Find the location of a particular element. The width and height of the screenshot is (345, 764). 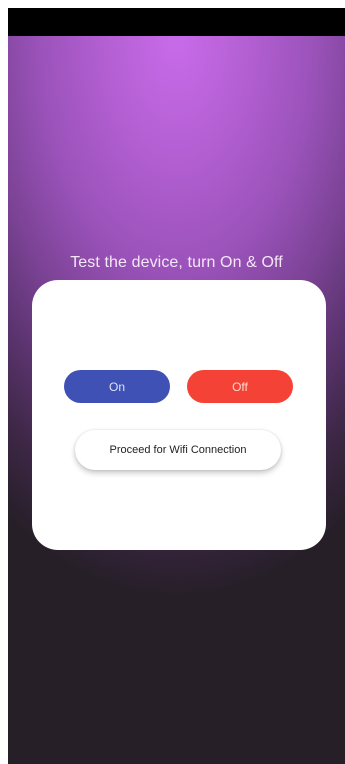

proceed-wifi-button: Proceed for Wifi Connection is located at coordinates (178, 450).